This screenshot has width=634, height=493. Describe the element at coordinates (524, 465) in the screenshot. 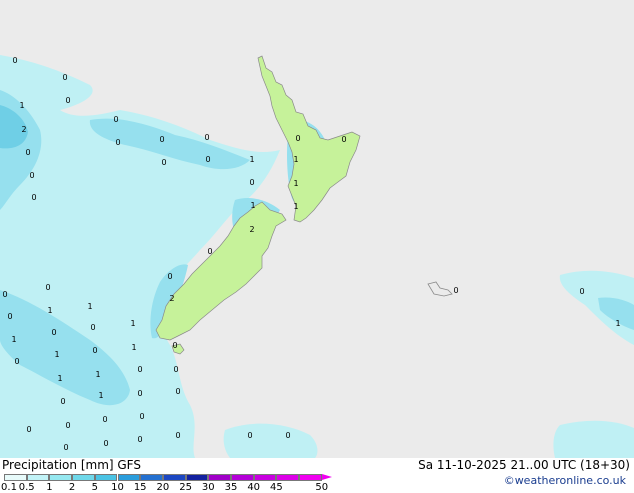

I see `valid-time: Sa 11-10-2025 21..00 UTC (18+30)` at that location.